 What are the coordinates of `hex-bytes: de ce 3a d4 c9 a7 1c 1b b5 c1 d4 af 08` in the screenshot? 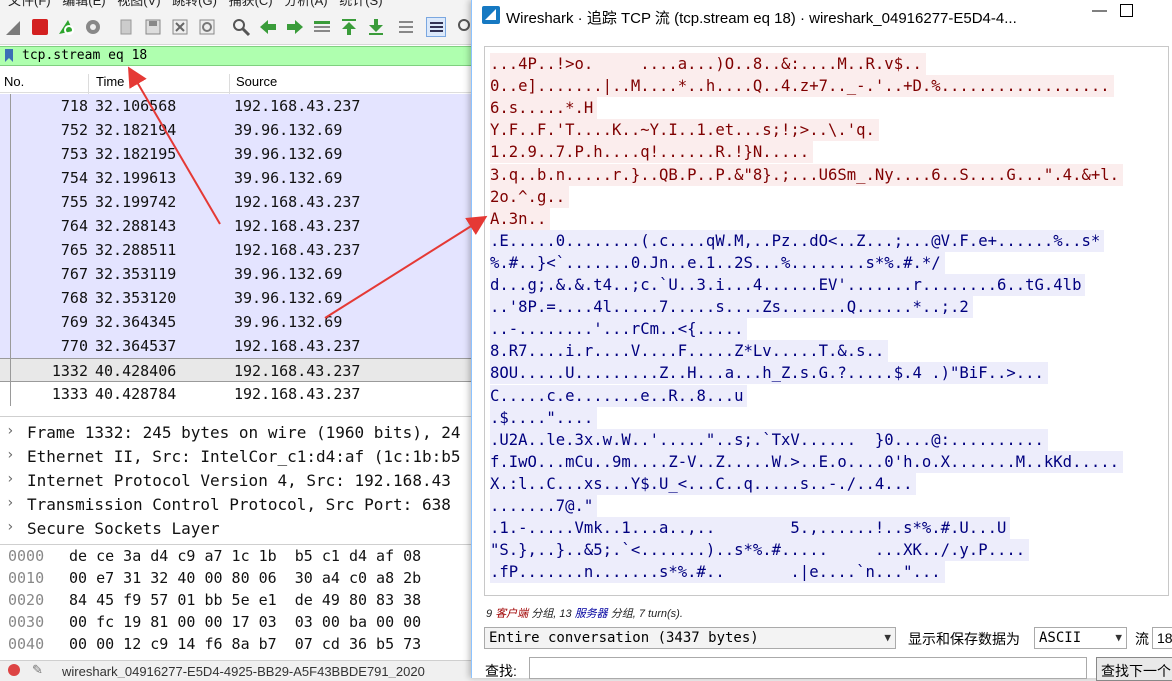 It's located at (245, 556).